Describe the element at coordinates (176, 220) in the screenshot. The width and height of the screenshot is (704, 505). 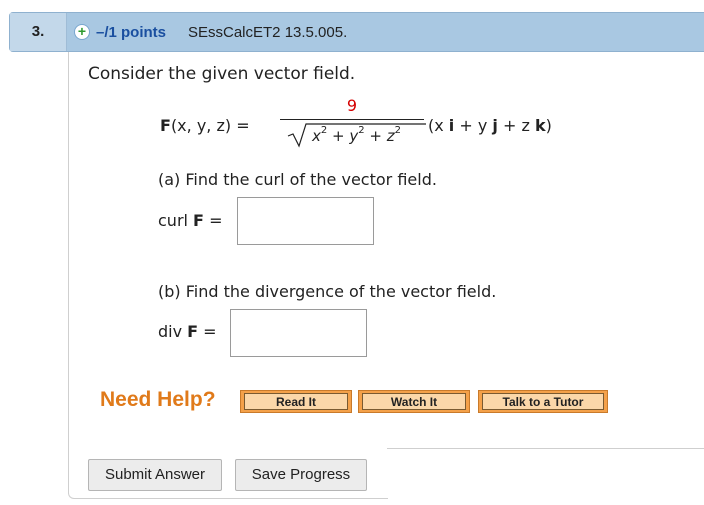
I see `curl-prefix: curl` at that location.